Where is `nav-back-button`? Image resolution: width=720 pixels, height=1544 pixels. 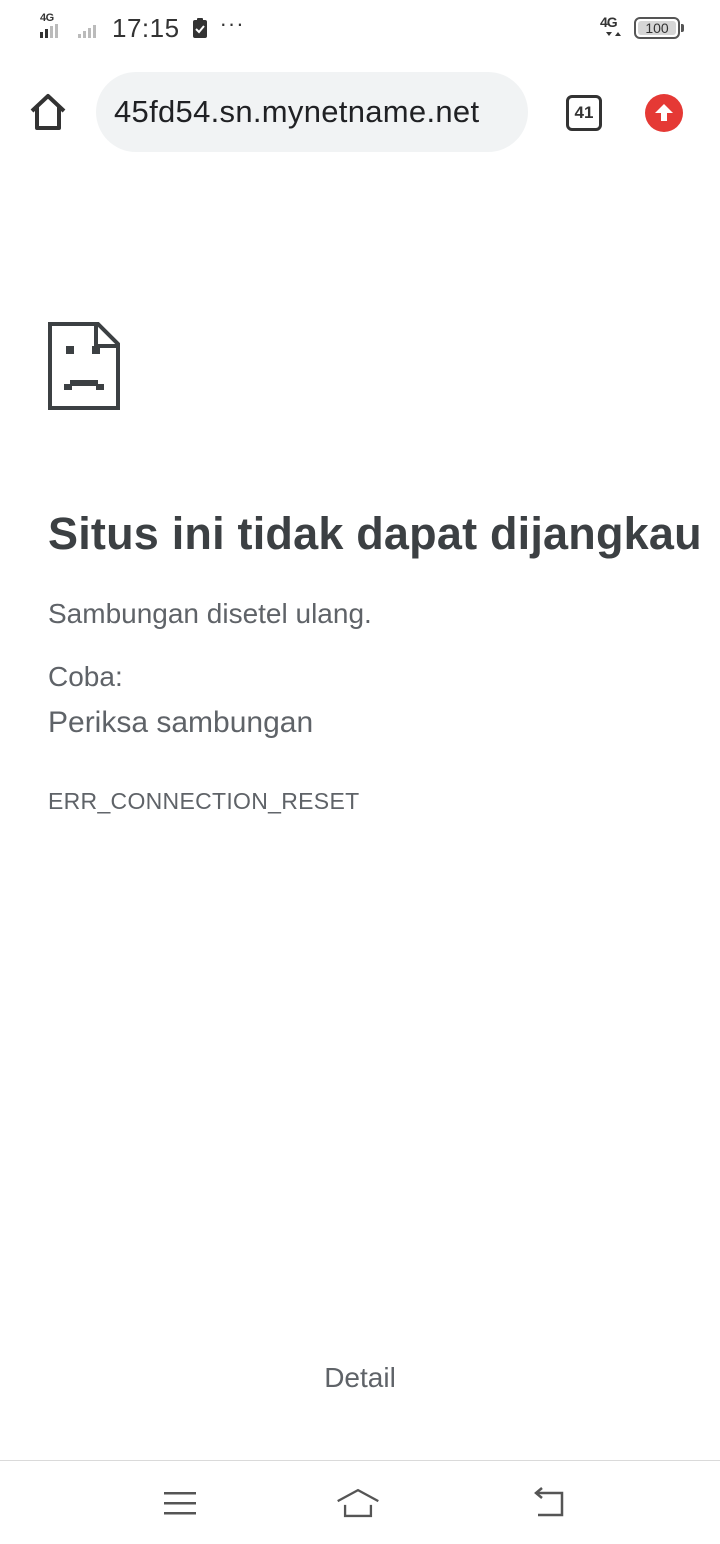
nav-back-button is located at coordinates (548, 1503).